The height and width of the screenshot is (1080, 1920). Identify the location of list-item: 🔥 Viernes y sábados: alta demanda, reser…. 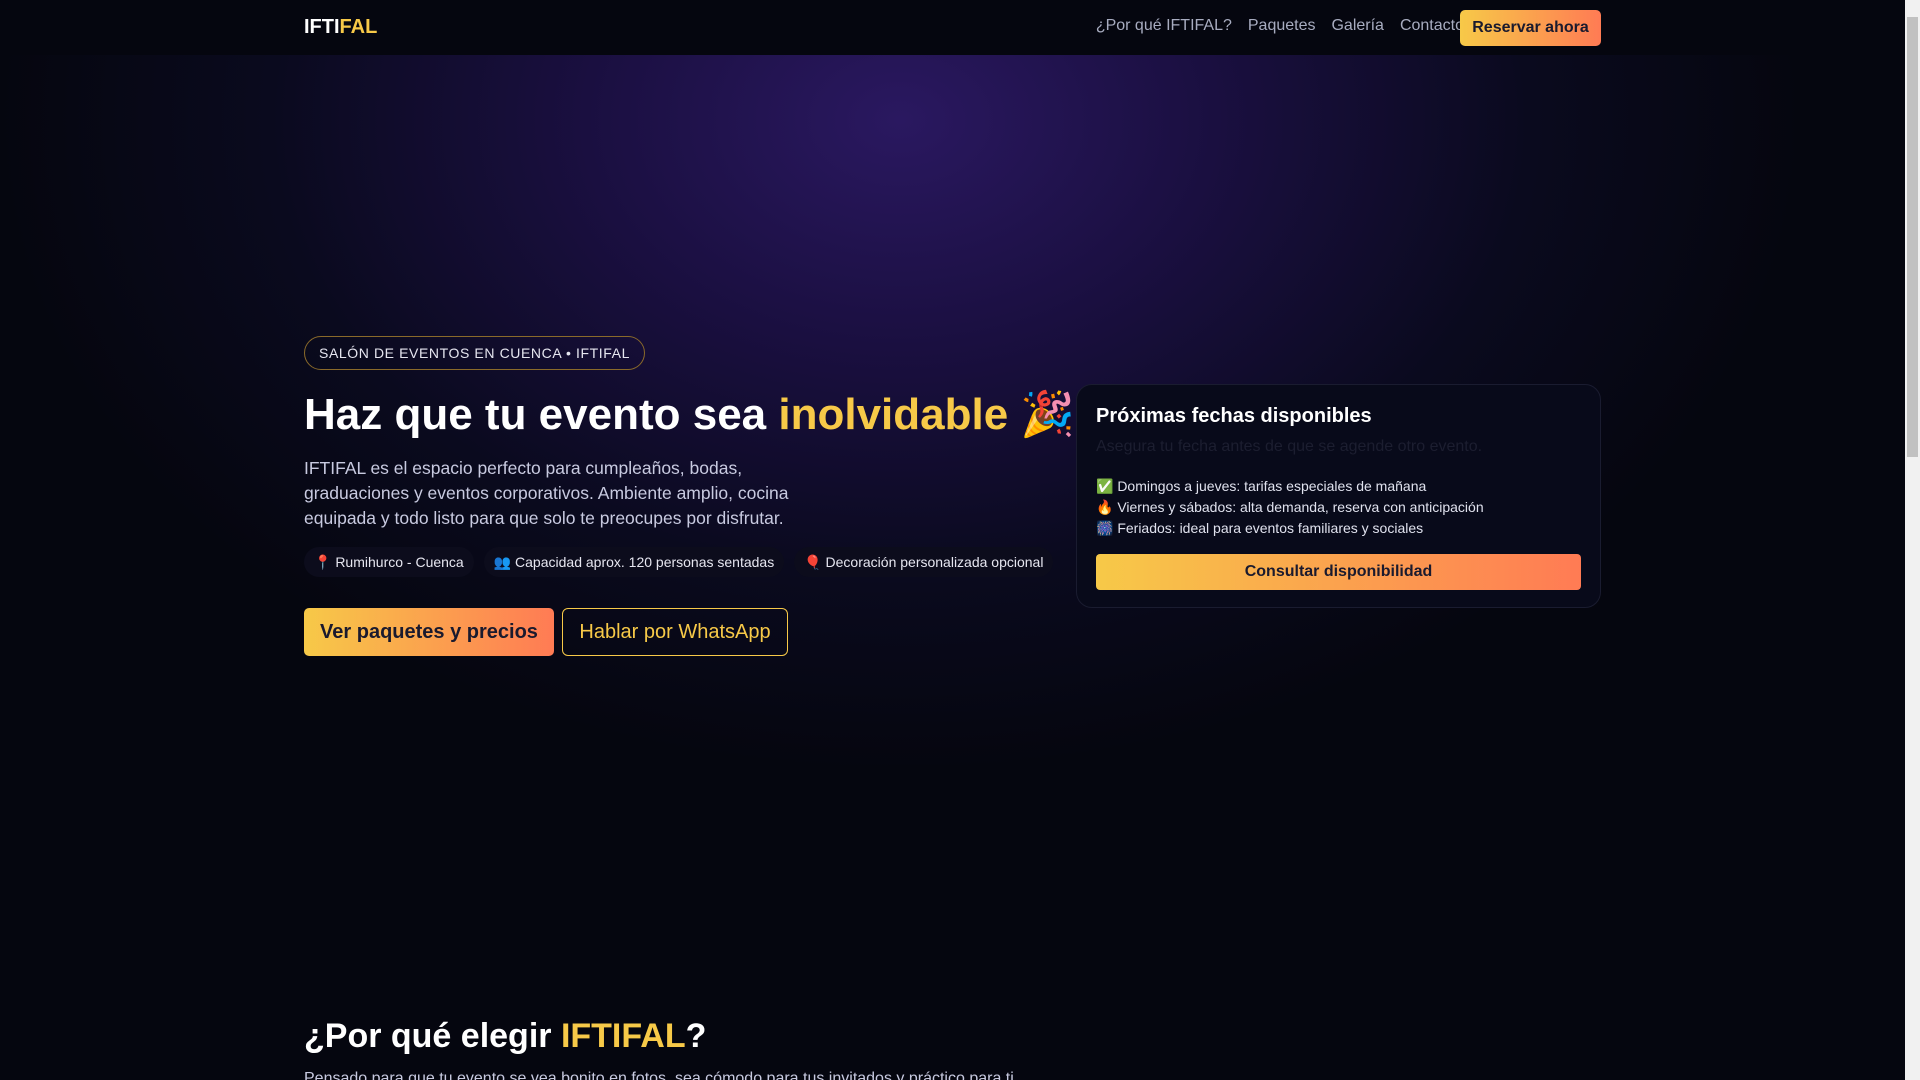
(1290, 507).